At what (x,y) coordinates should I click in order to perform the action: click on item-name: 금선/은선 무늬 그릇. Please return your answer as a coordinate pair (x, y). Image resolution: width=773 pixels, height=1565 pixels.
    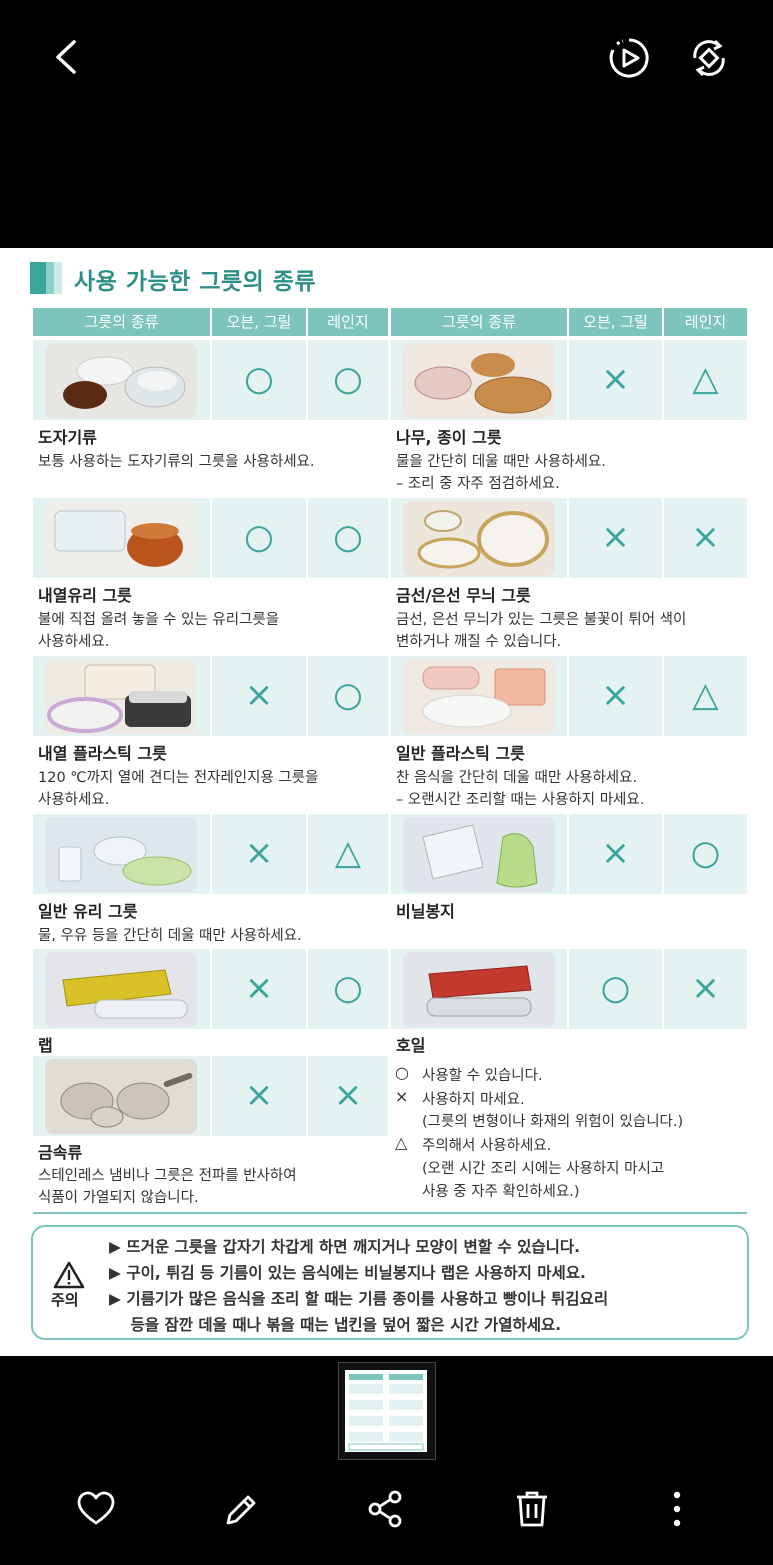
    Looking at the image, I should click on (463, 595).